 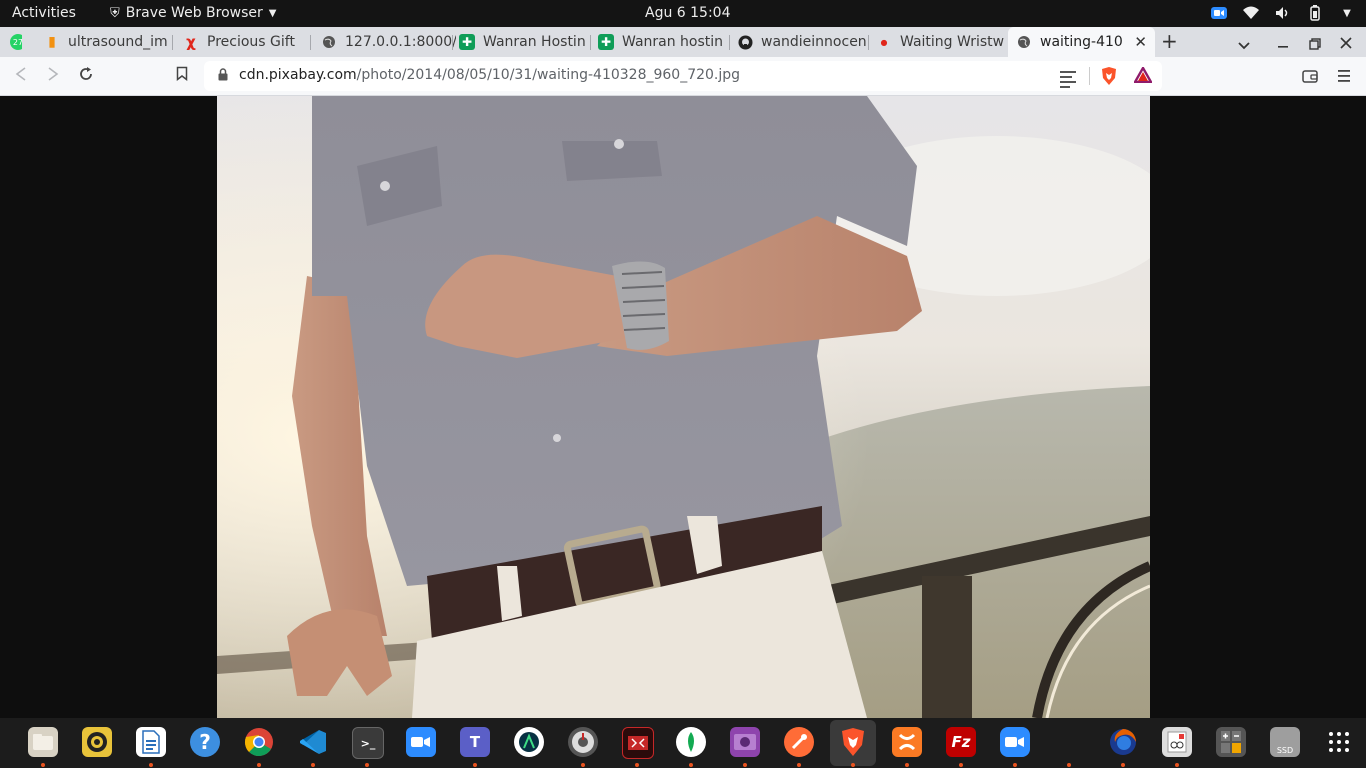 I want to click on menu-icon, so click(x=1344, y=77).